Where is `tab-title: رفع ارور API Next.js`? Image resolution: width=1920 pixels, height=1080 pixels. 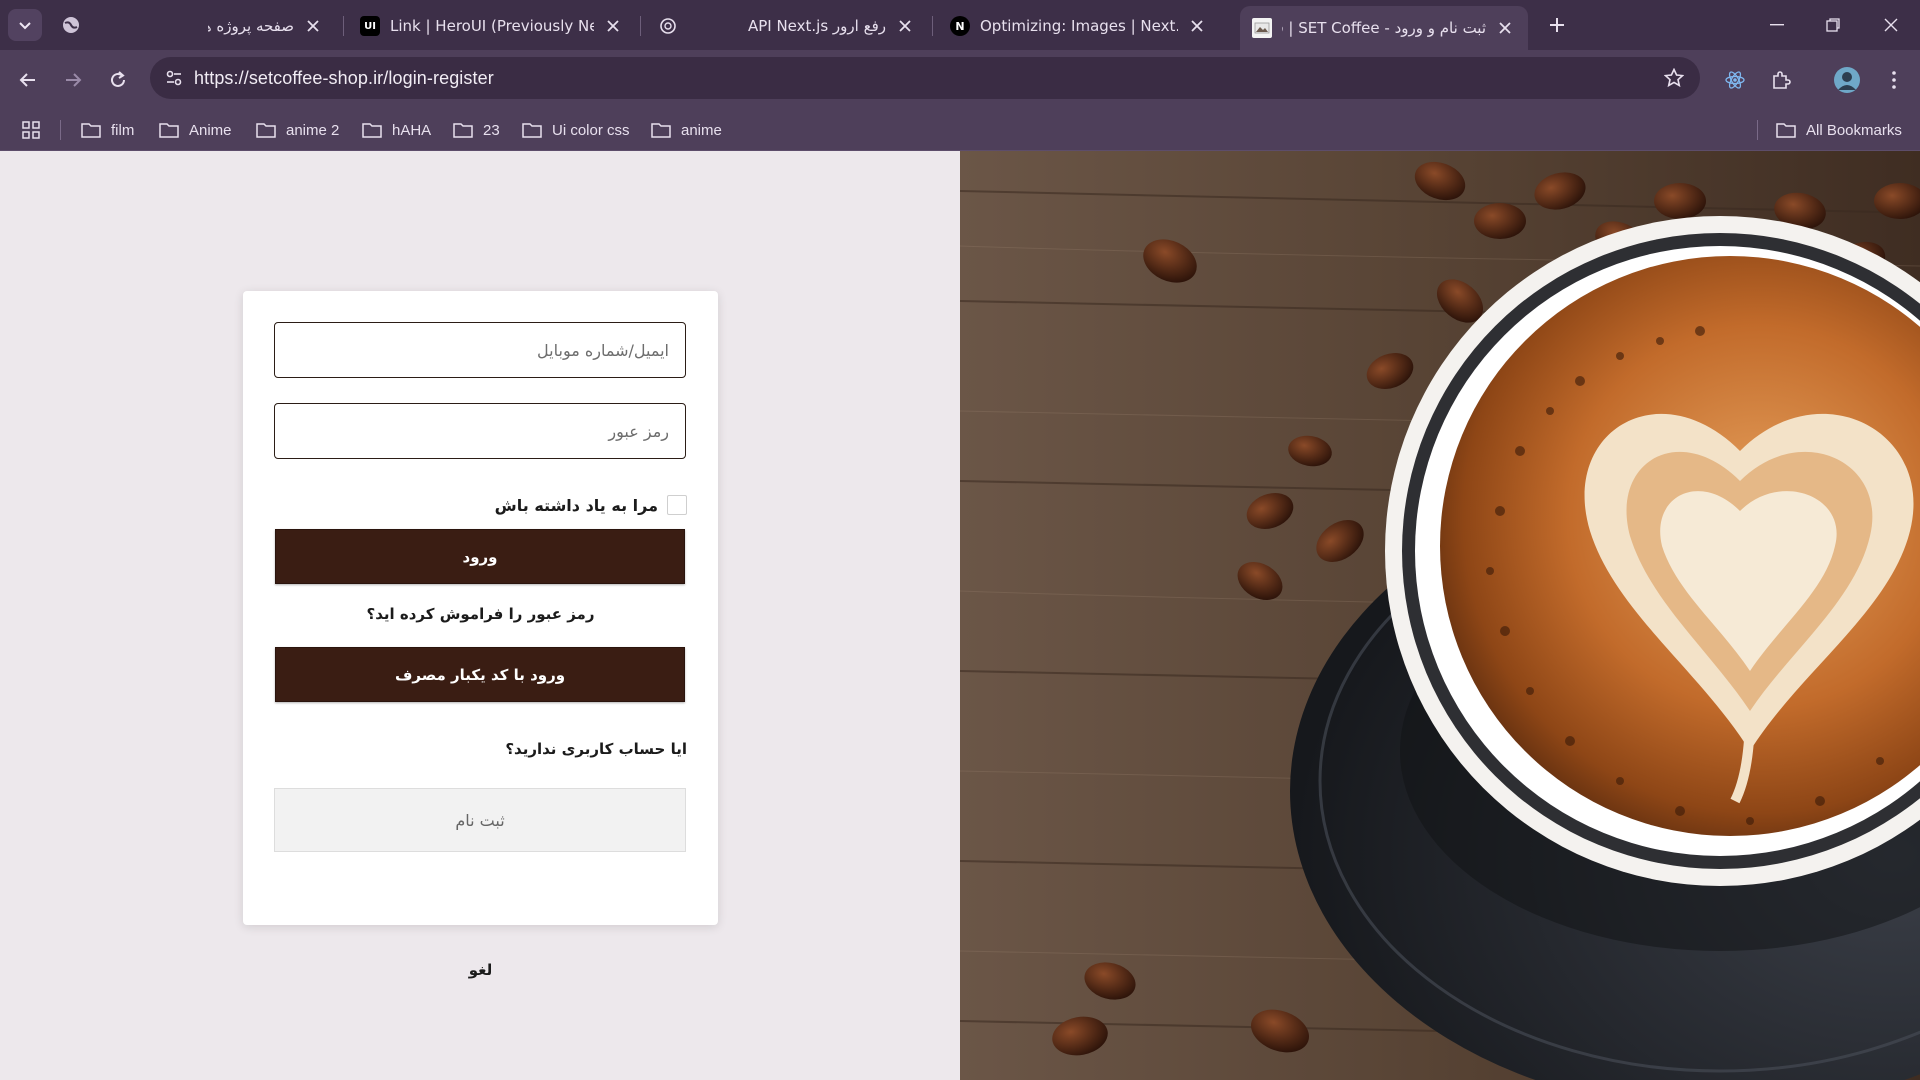 tab-title: رفع ارور API Next.js is located at coordinates (816, 26).